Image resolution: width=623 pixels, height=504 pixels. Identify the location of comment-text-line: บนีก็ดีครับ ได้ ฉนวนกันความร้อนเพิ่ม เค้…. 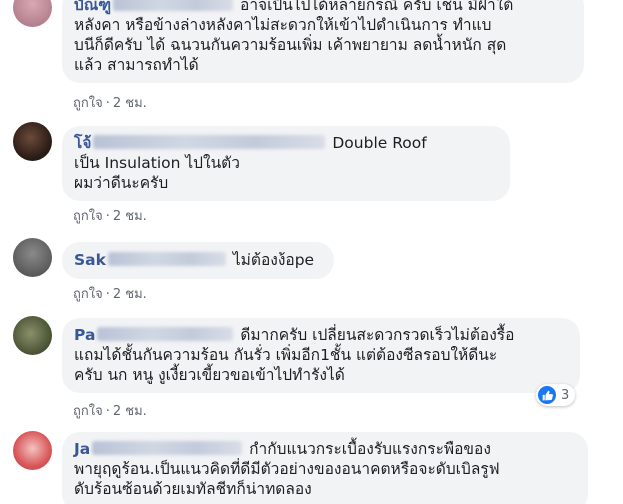
(290, 45).